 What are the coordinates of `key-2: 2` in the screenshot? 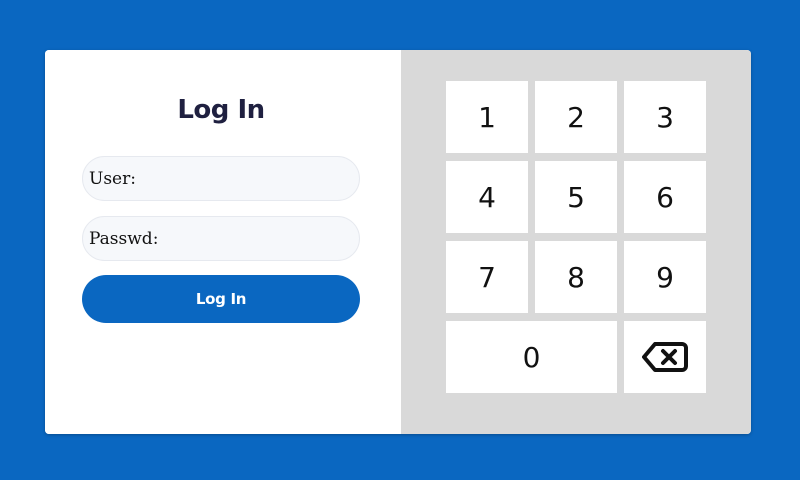 It's located at (576, 117).